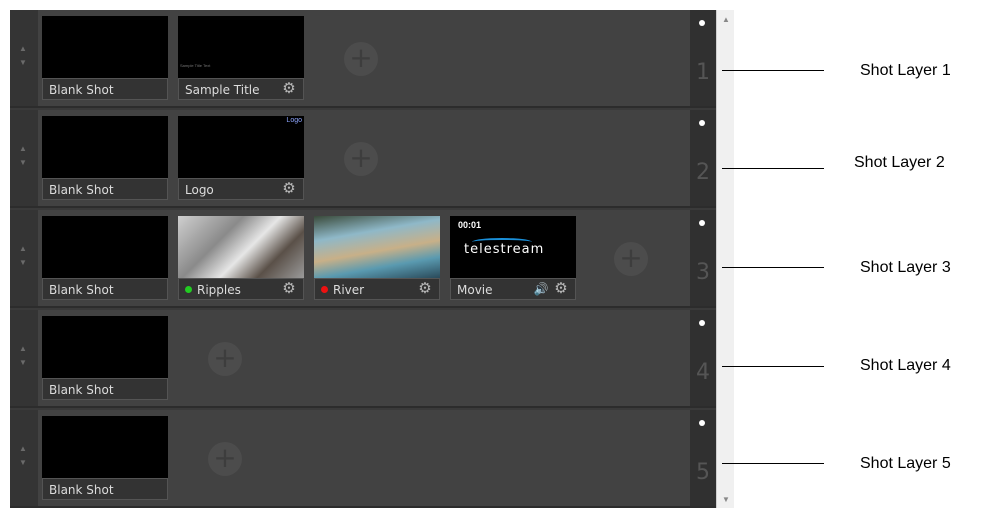 Image resolution: width=988 pixels, height=508 pixels. Describe the element at coordinates (703, 358) in the screenshot. I see `layer-number-strip: 4` at that location.